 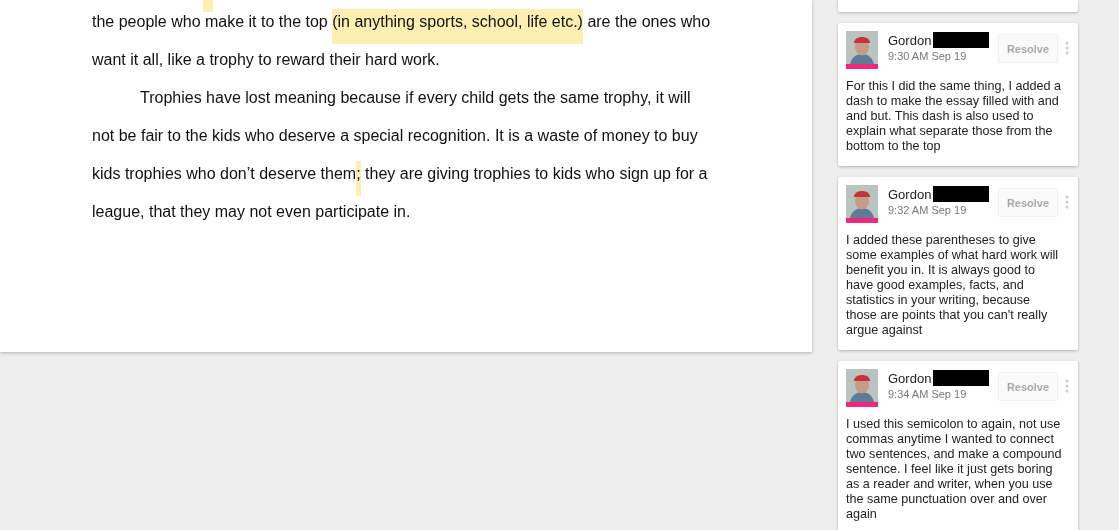 What do you see at coordinates (266, 60) in the screenshot?
I see `document-text-line: want it all, like a trophy to reward their hard work.` at bounding box center [266, 60].